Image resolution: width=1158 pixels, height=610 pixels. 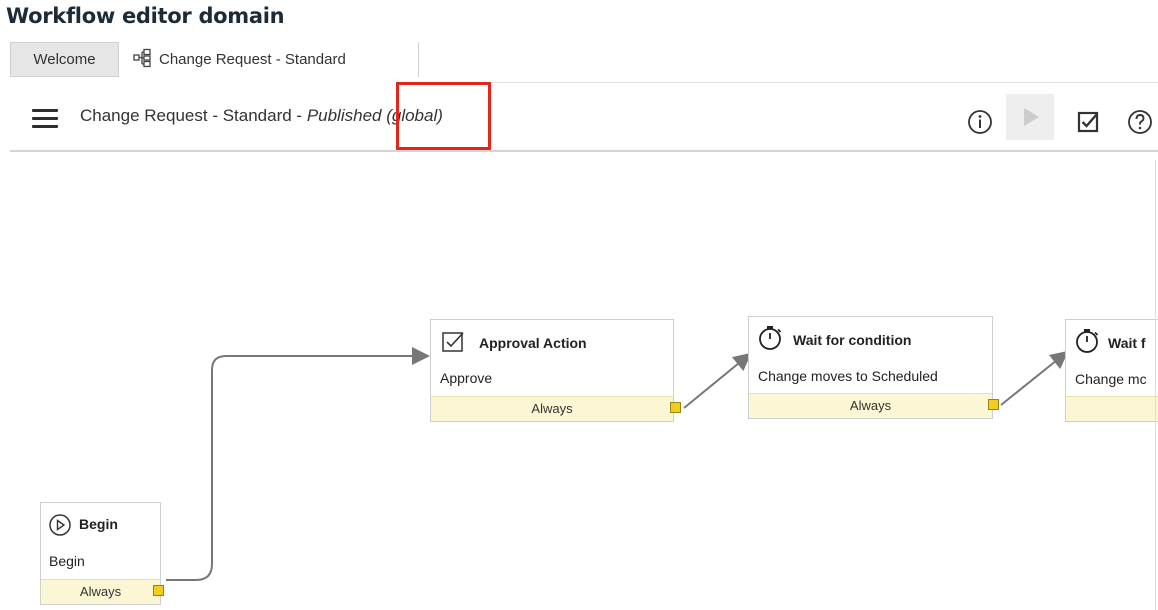 What do you see at coordinates (252, 59) in the screenshot?
I see `tab-active-label: Change Request - Standard` at bounding box center [252, 59].